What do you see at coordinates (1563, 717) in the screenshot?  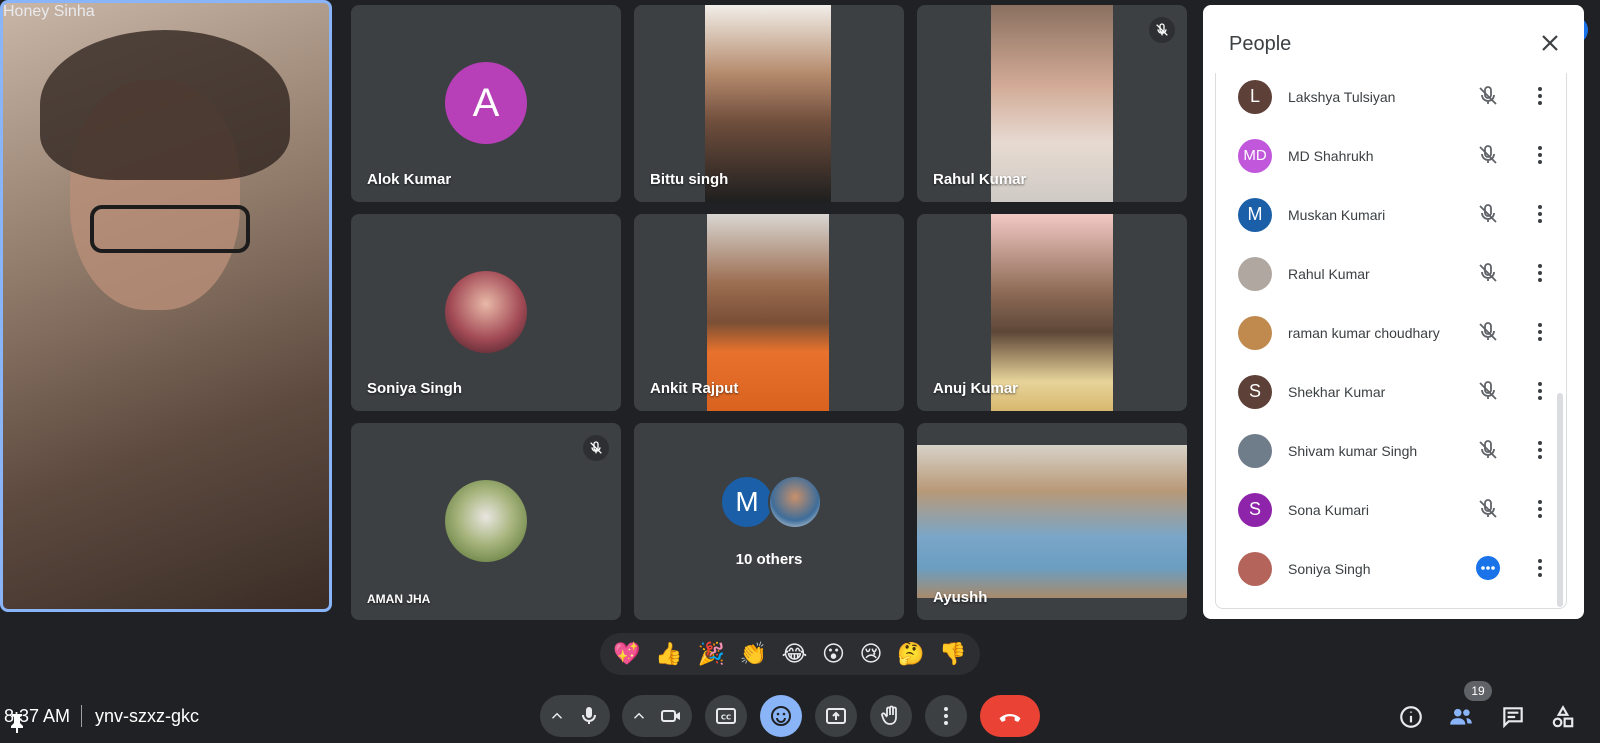 I see `activities-icon` at bounding box center [1563, 717].